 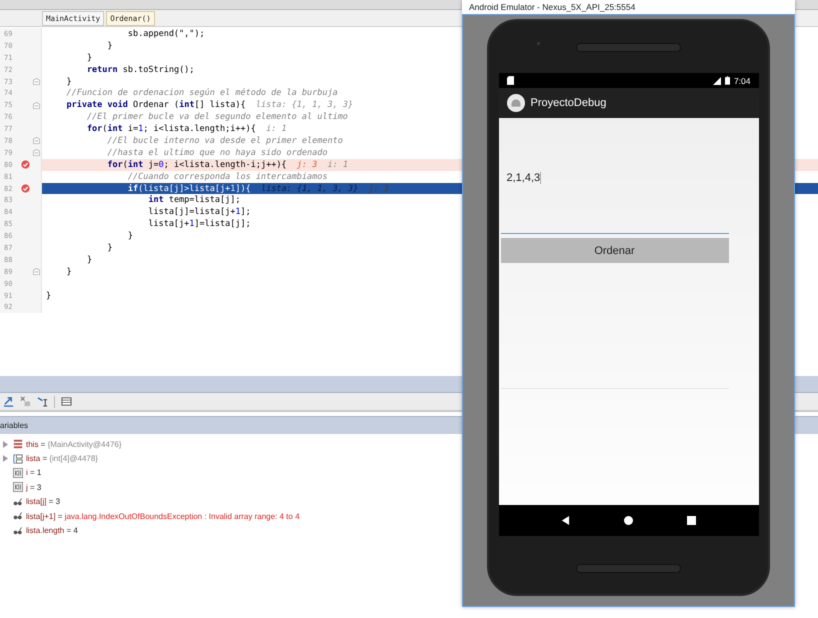 What do you see at coordinates (742, 81) in the screenshot?
I see `clock: 7:04` at bounding box center [742, 81].